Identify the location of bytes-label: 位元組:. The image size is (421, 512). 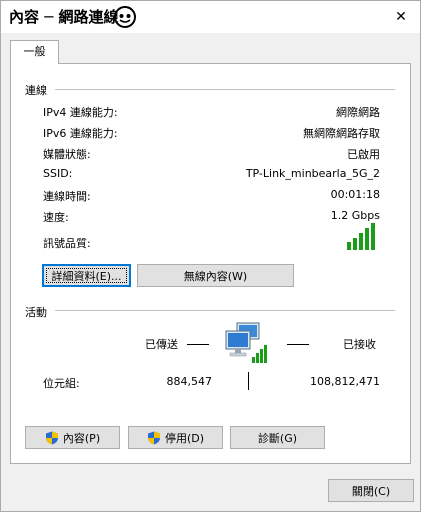
(61, 383).